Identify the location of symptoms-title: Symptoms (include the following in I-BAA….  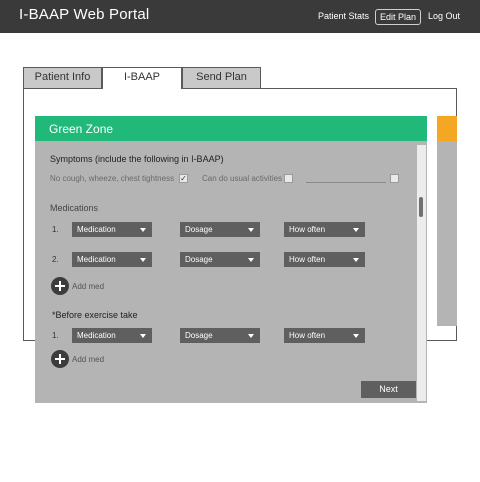
(137, 159).